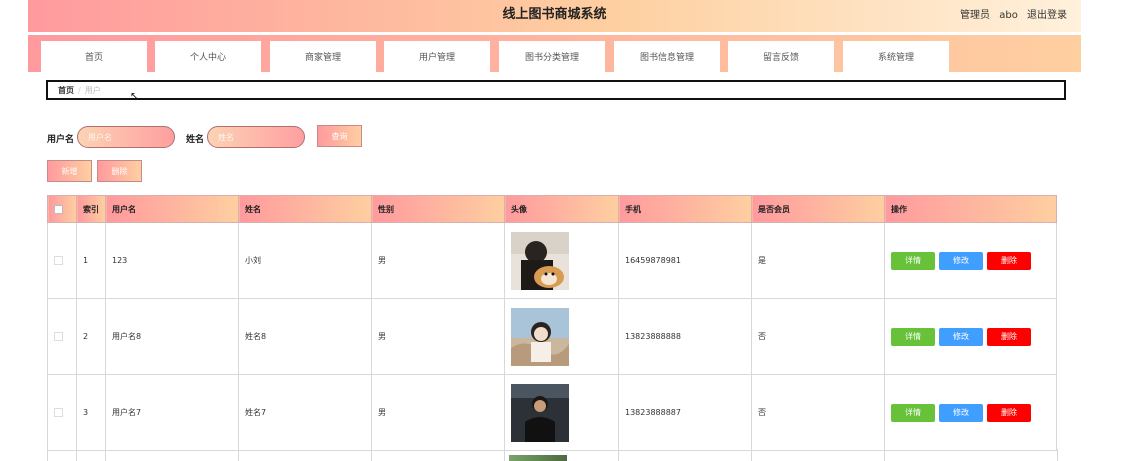  I want to click on cell-phone: 16459878981, so click(685, 260).